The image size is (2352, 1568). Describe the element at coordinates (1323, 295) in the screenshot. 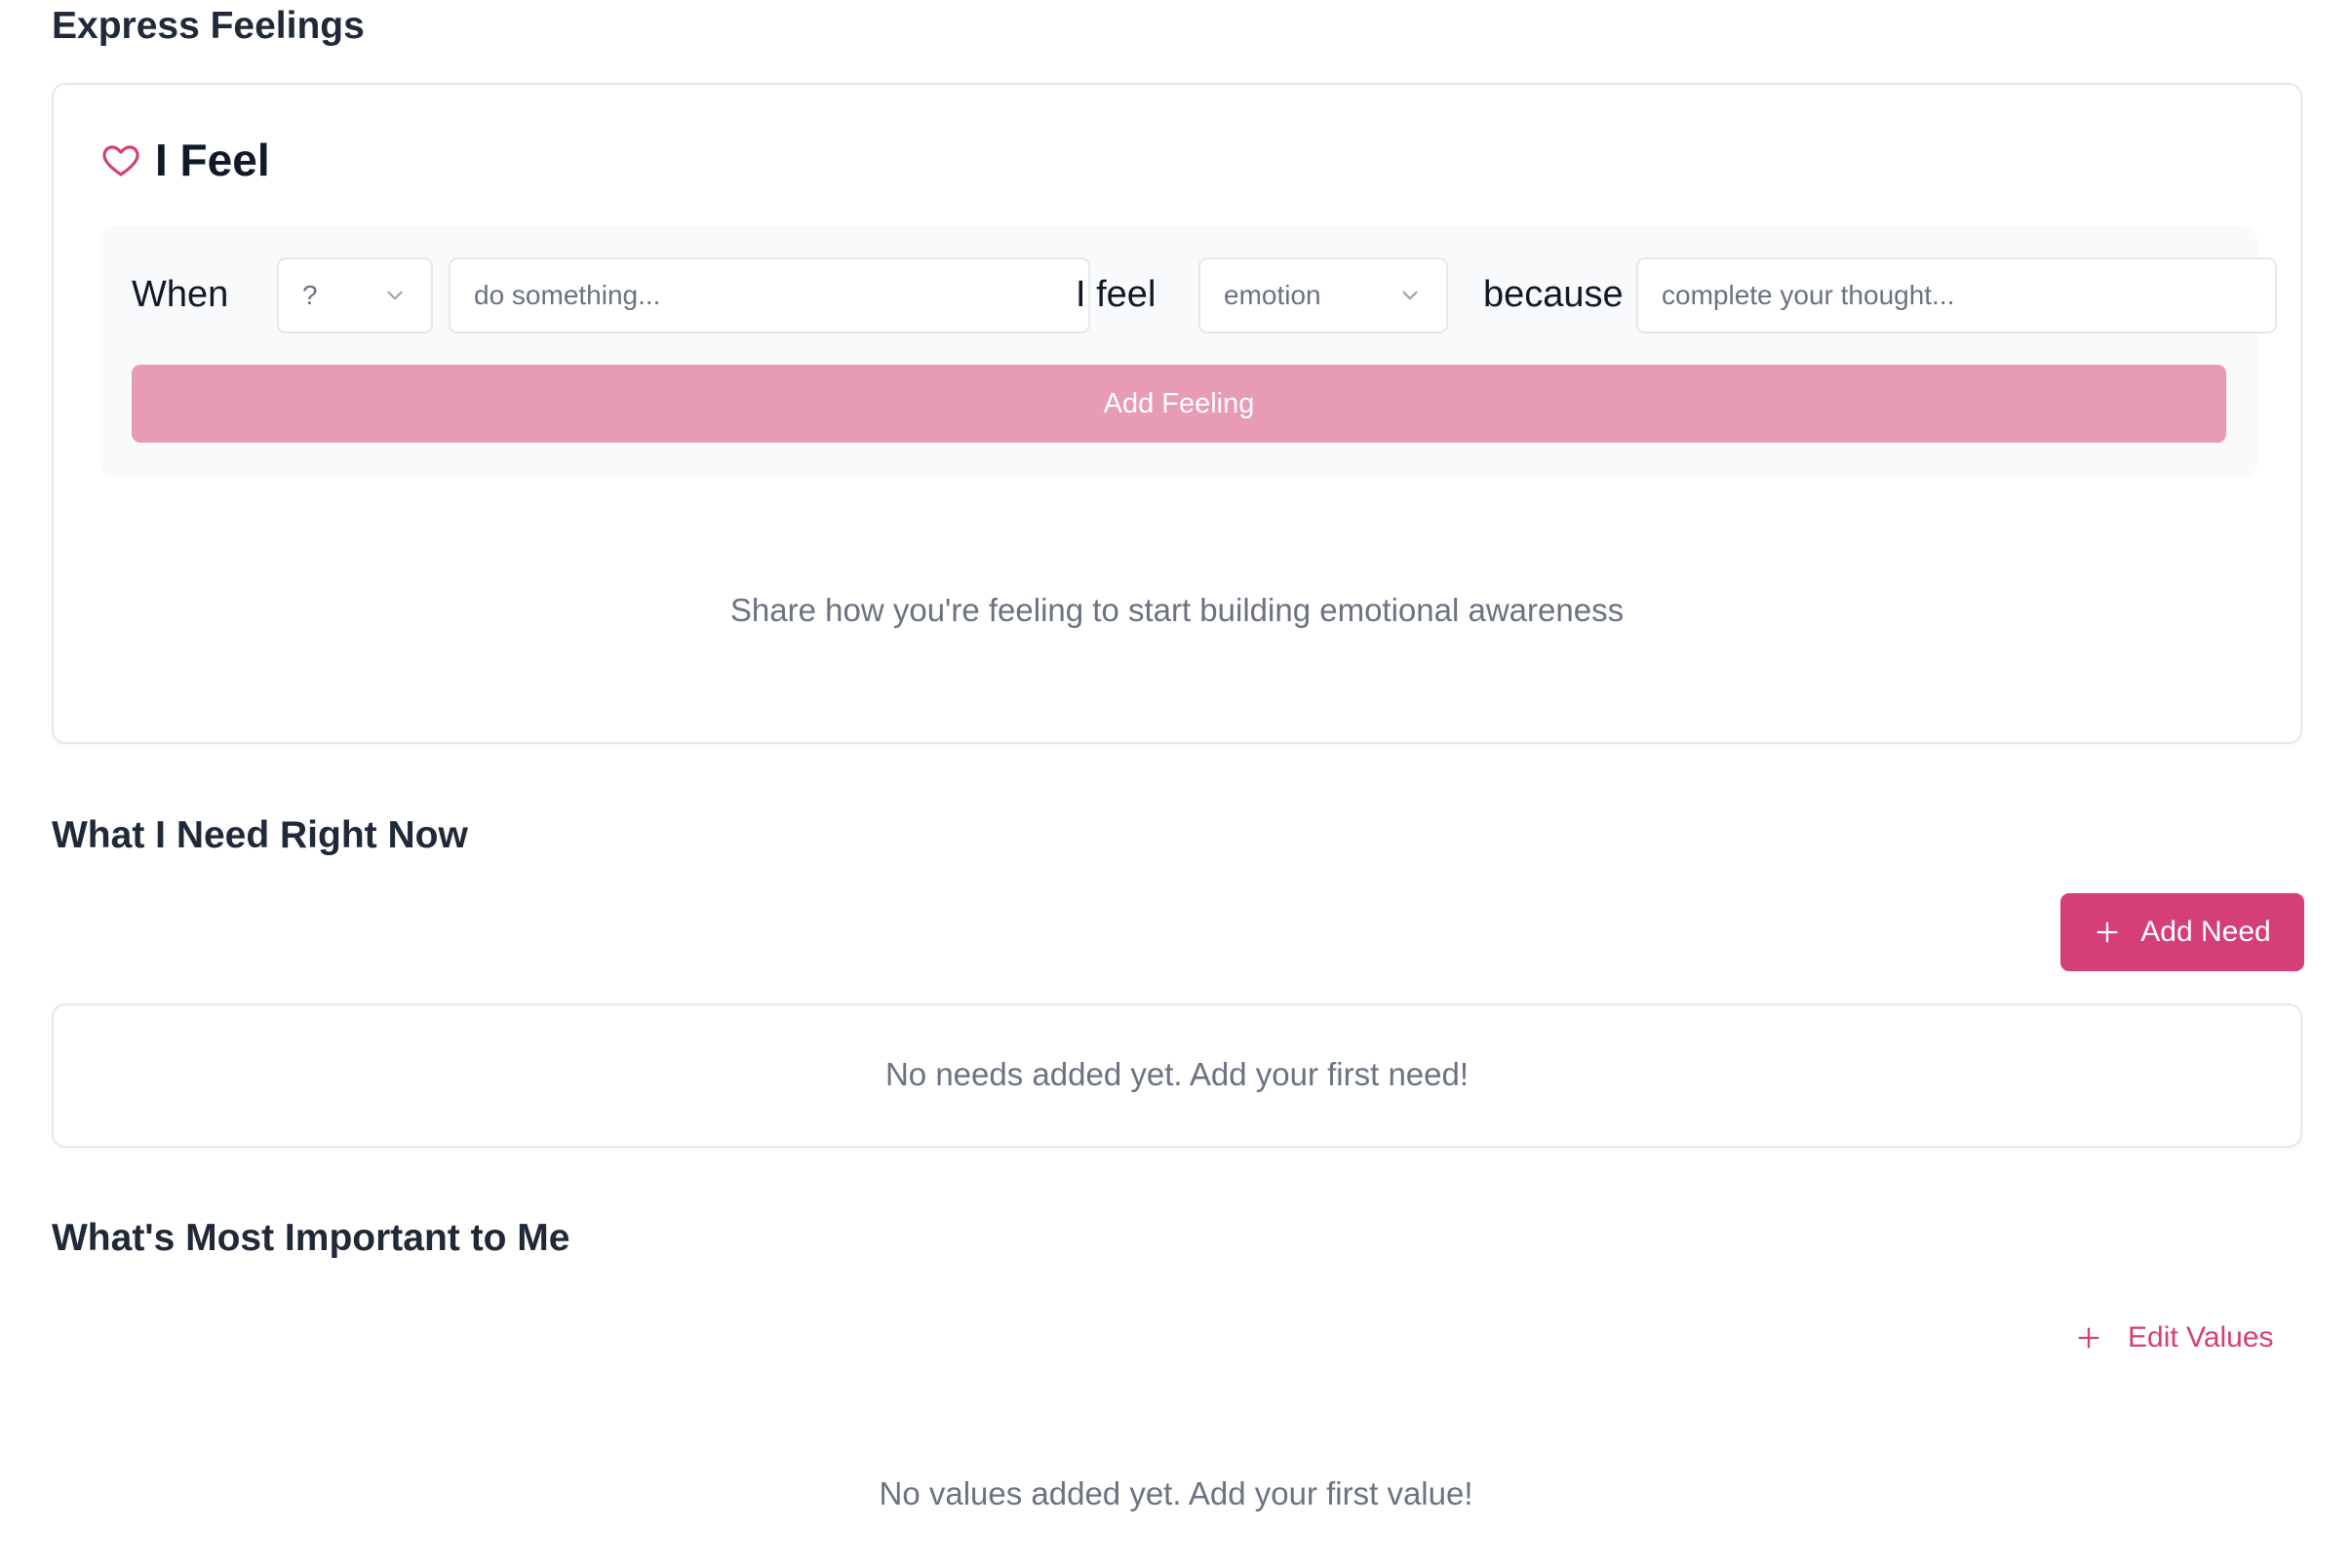

I see `emotion-select: emotion` at that location.